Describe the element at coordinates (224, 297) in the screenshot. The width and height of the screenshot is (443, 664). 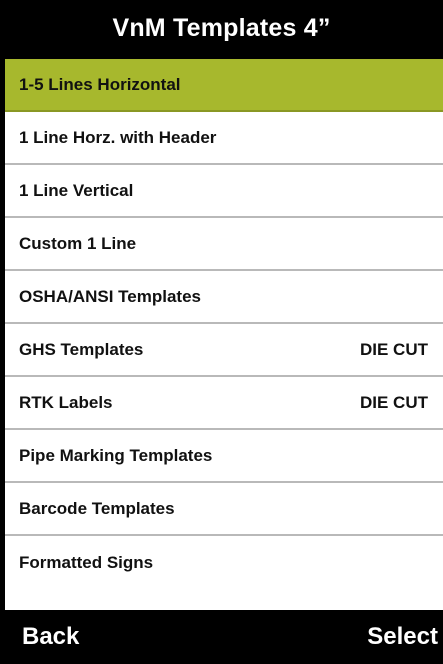
I see `menu-item-osha-ansi-templates: OSHA/ANSI Templates` at that location.